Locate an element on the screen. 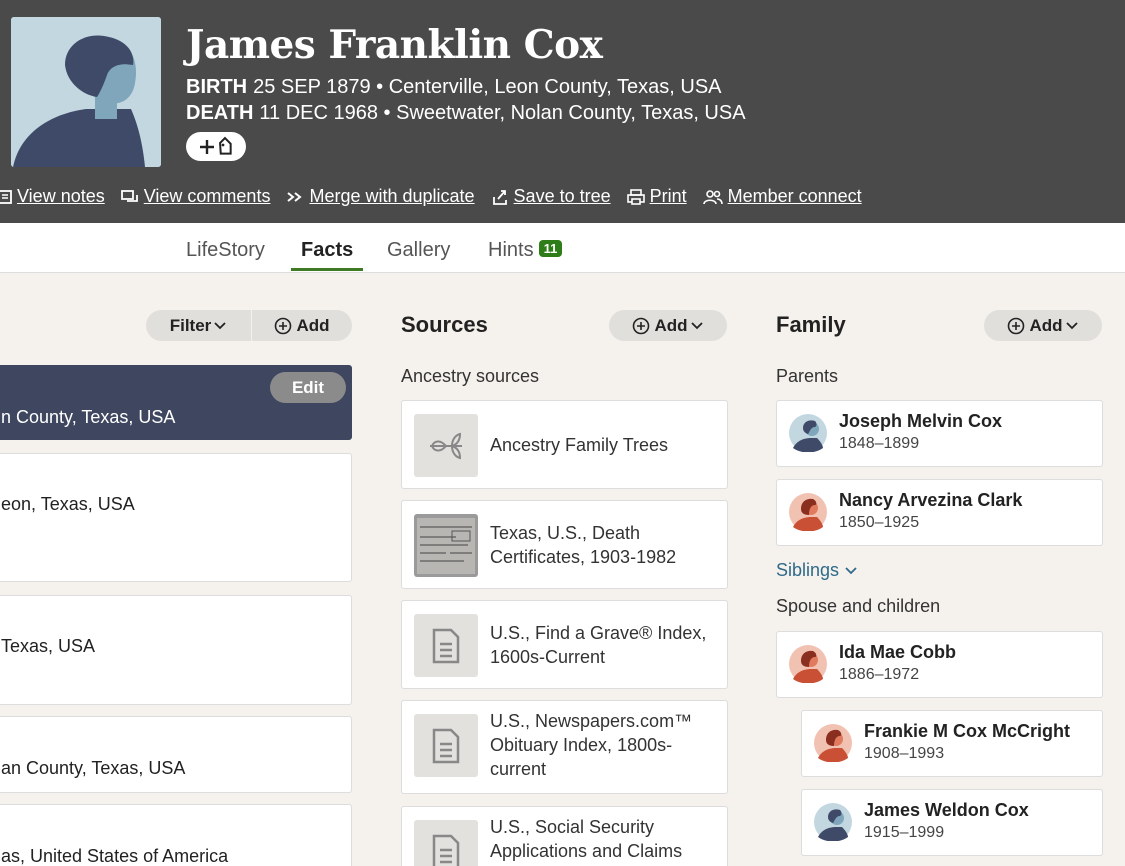 This screenshot has width=1125, height=866. male-silhouette-icon is located at coordinates (86, 92).